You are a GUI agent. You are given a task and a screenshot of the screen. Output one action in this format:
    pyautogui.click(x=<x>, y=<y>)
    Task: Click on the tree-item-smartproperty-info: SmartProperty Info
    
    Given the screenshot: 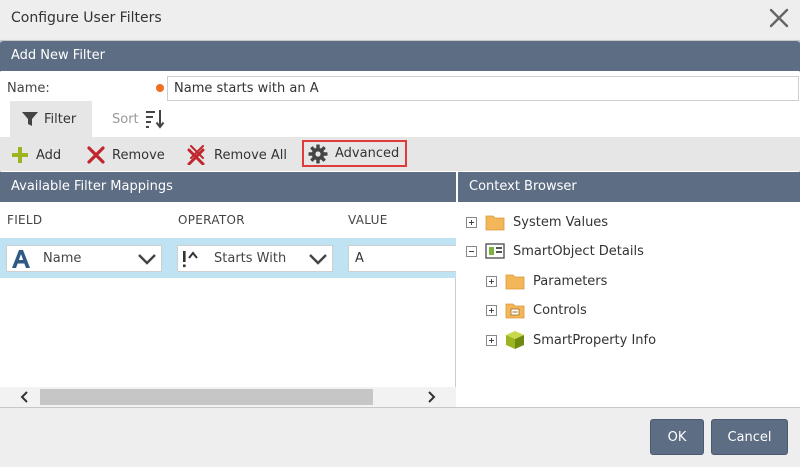 What is the action you would take?
    pyautogui.click(x=571, y=340)
    